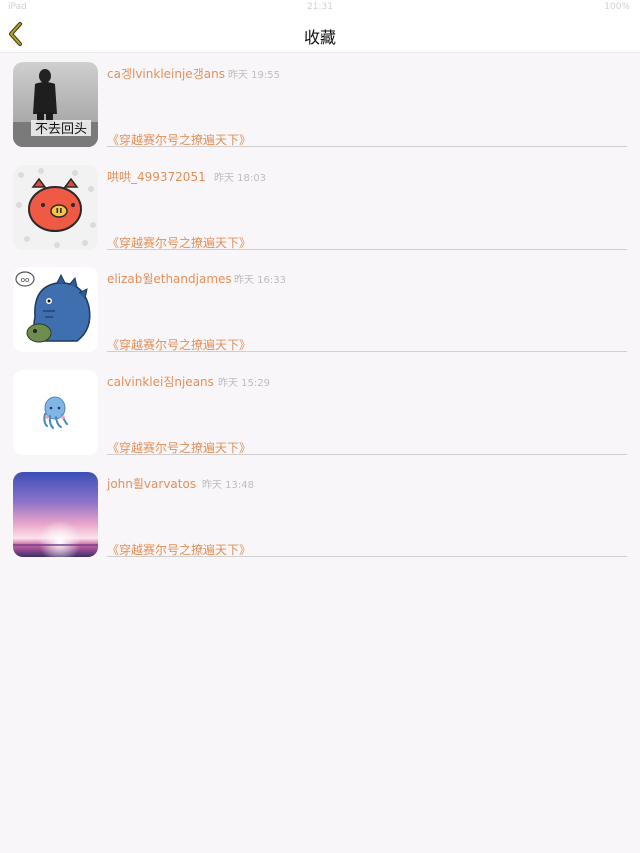  I want to click on pig-sticker-image, so click(55, 207).